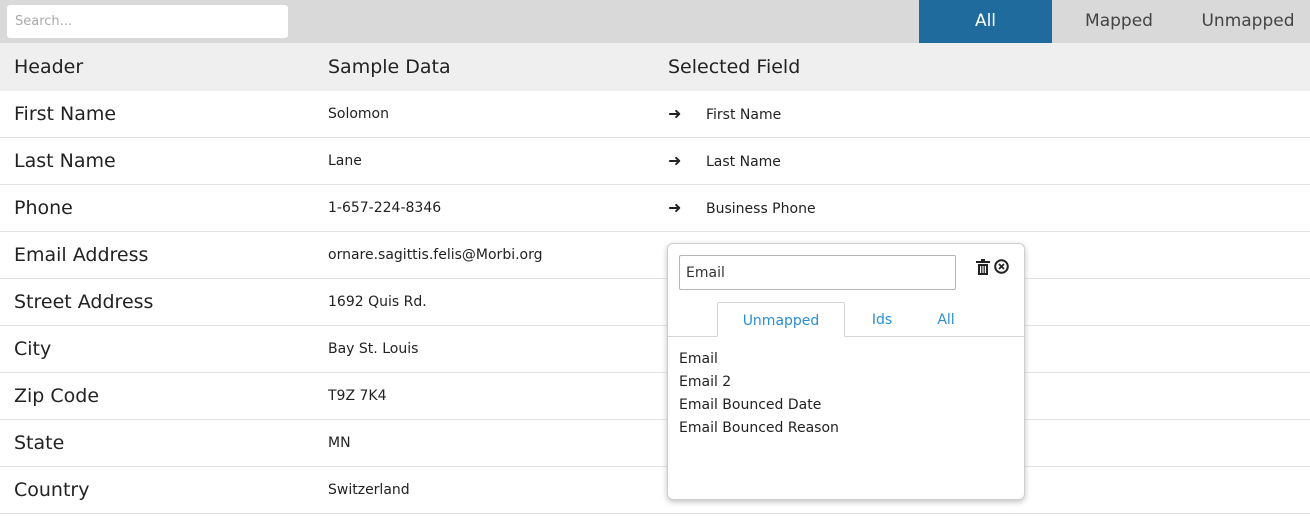  I want to click on column-header-header: Header, so click(49, 67).